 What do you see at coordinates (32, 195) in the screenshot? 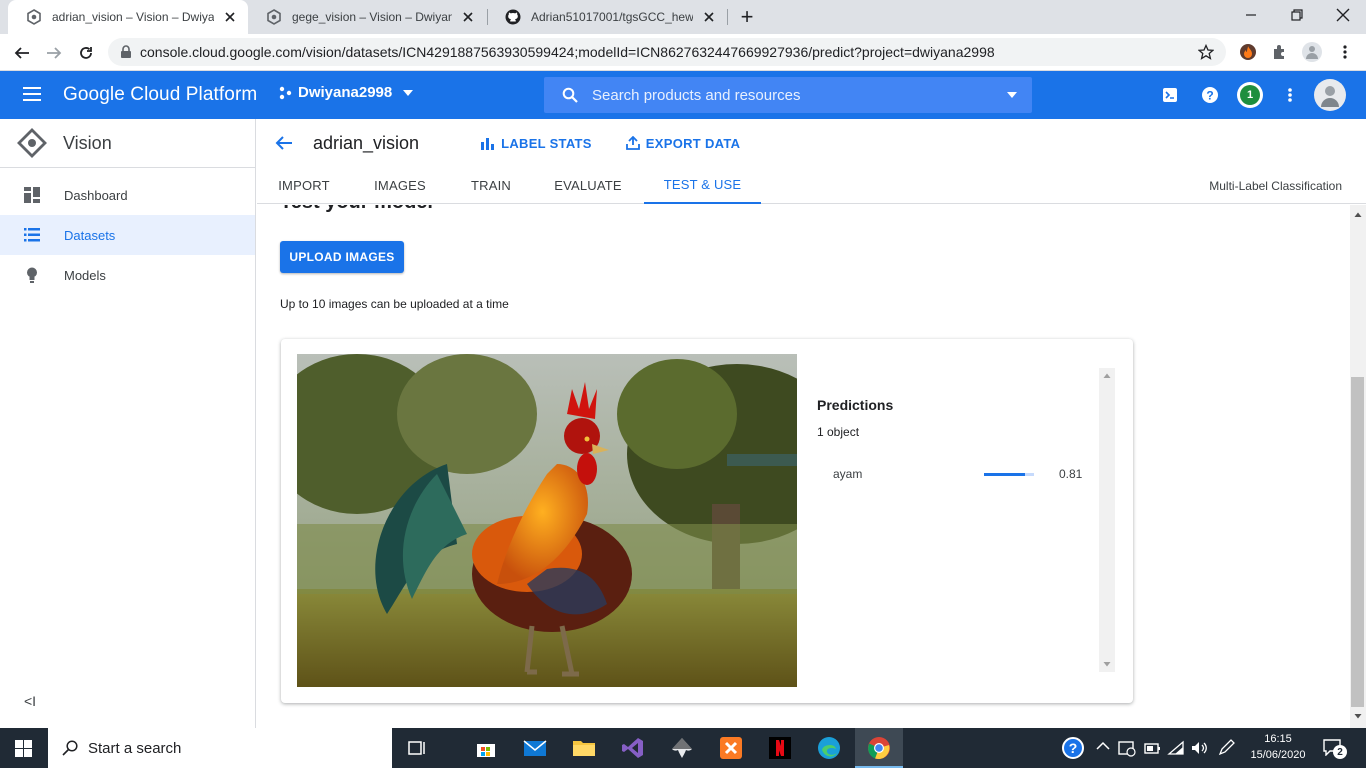
I see `dashboard-icon` at bounding box center [32, 195].